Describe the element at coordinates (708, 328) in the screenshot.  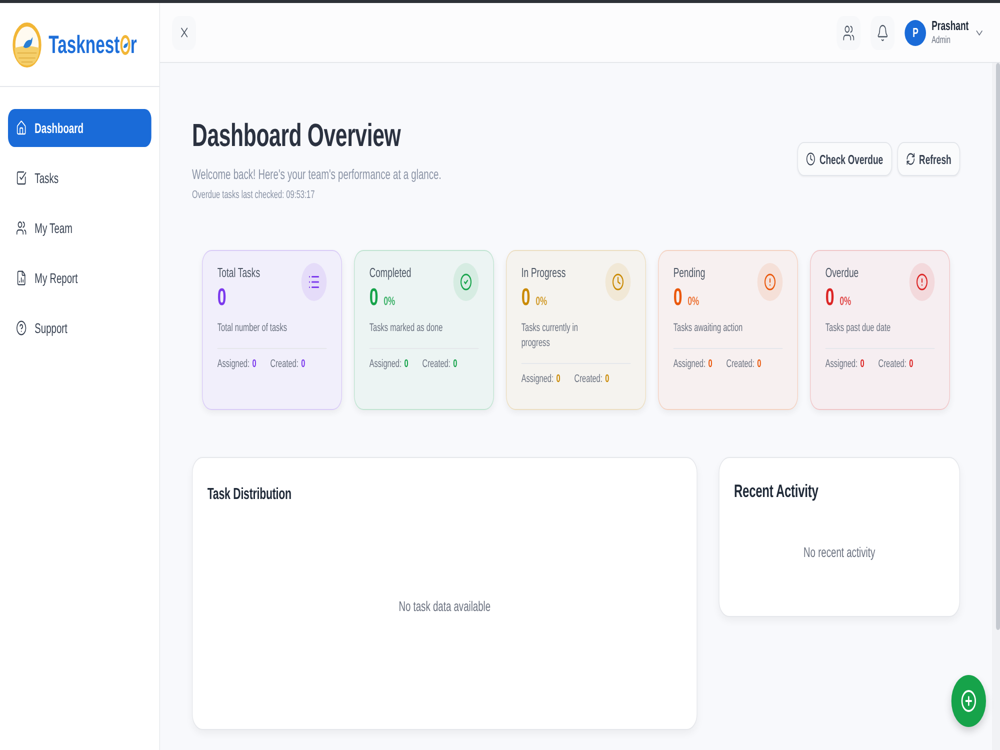
I see `stat-description: Tasks awaiting action` at that location.